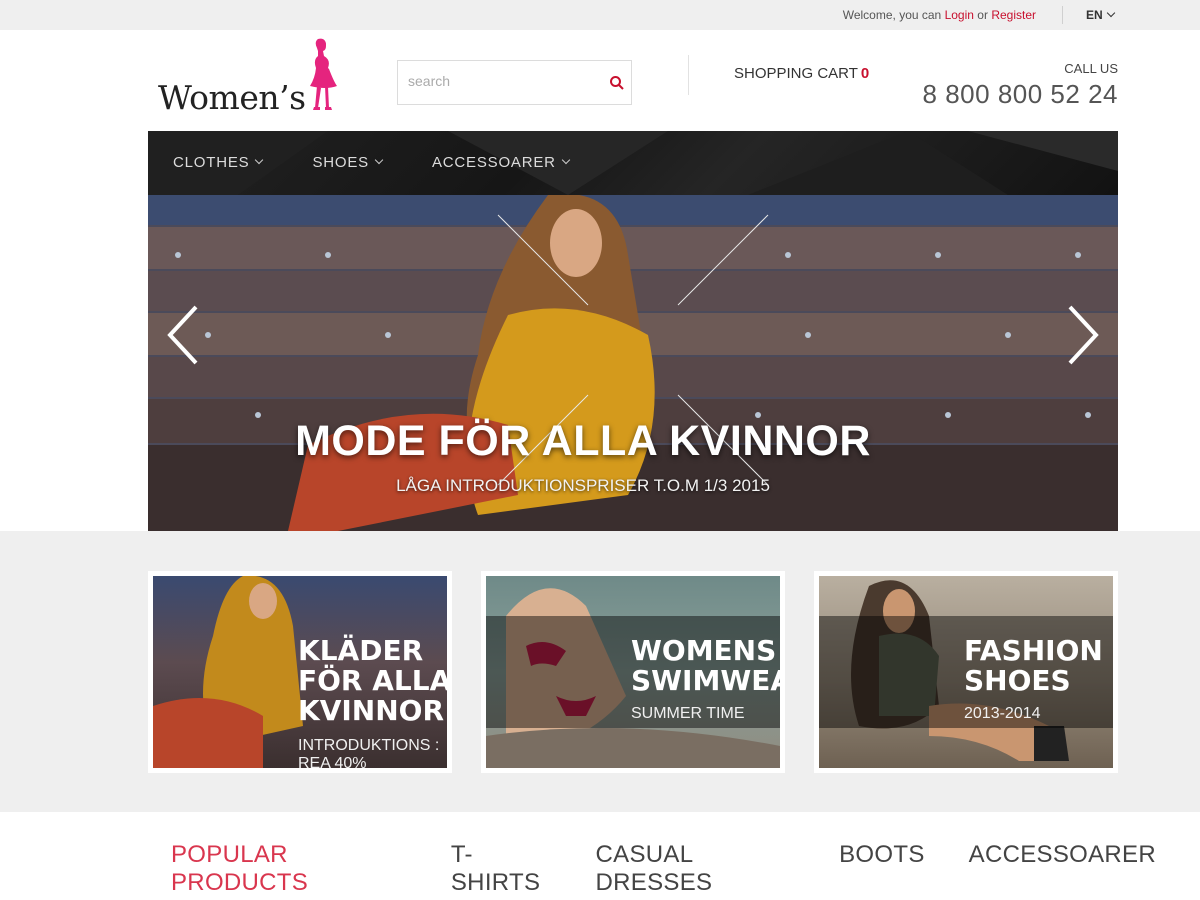 The height and width of the screenshot is (900, 1200). Describe the element at coordinates (583, 441) in the screenshot. I see `hero-title: MODE FÖR ALLA KVINNOR` at that location.